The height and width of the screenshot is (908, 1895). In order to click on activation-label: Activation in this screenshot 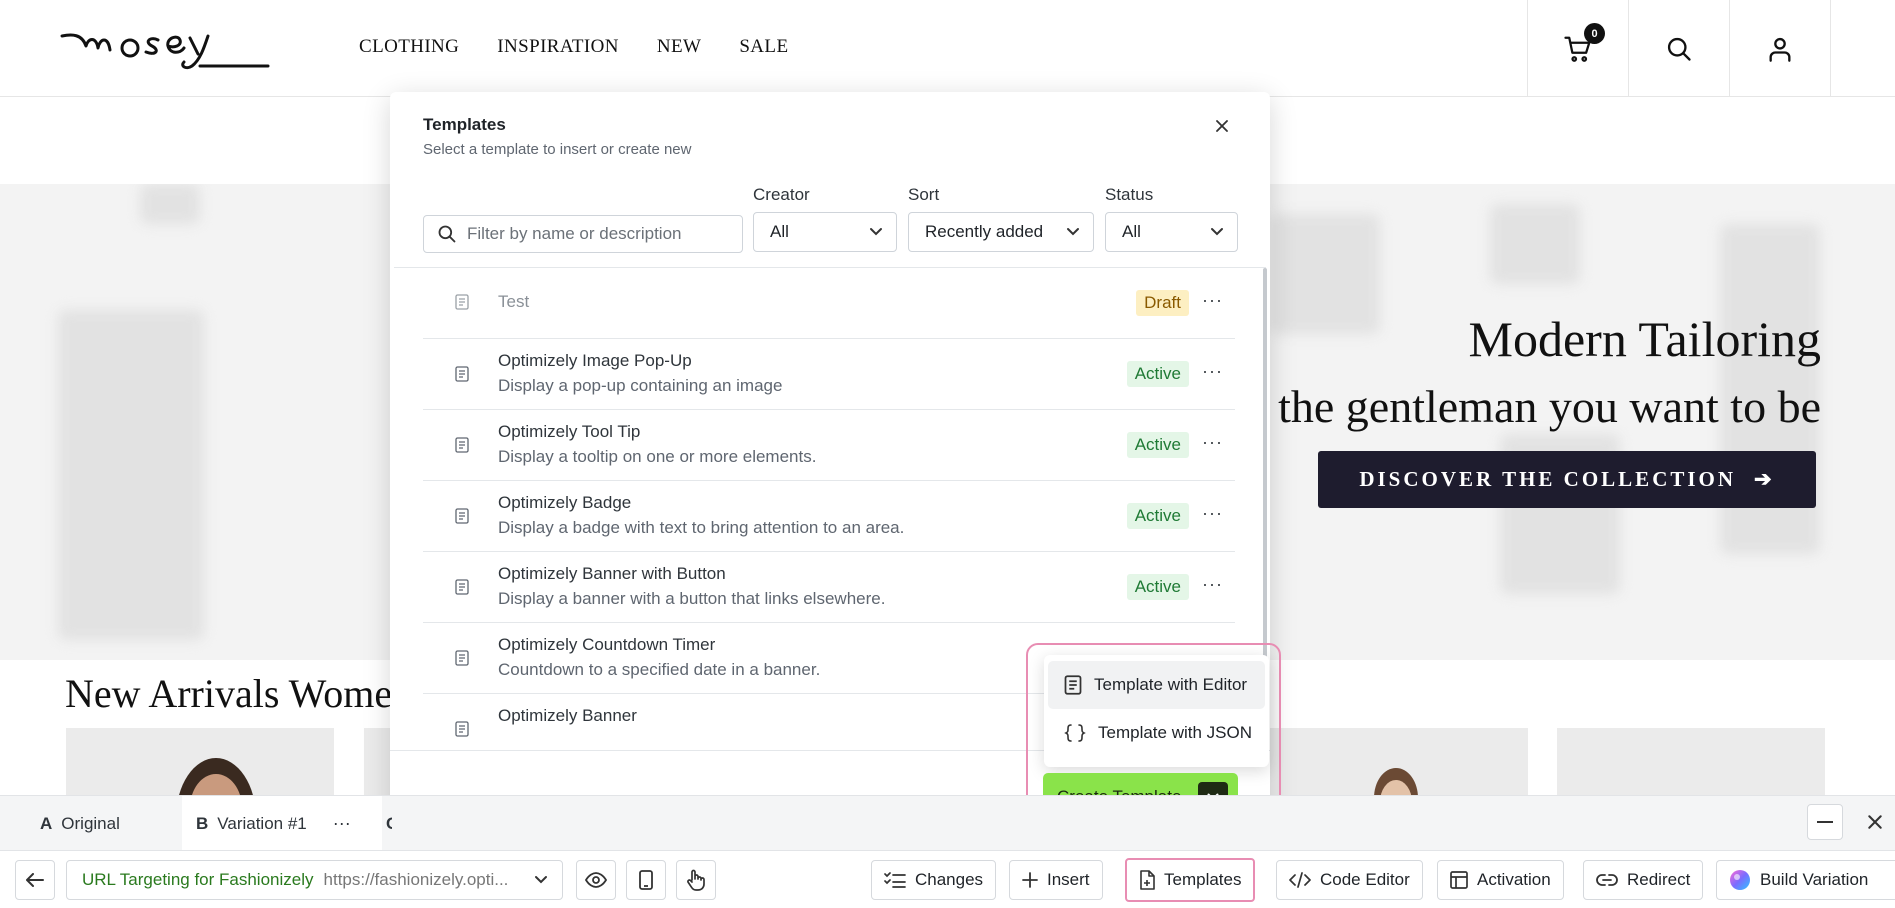, I will do `click(1514, 879)`.